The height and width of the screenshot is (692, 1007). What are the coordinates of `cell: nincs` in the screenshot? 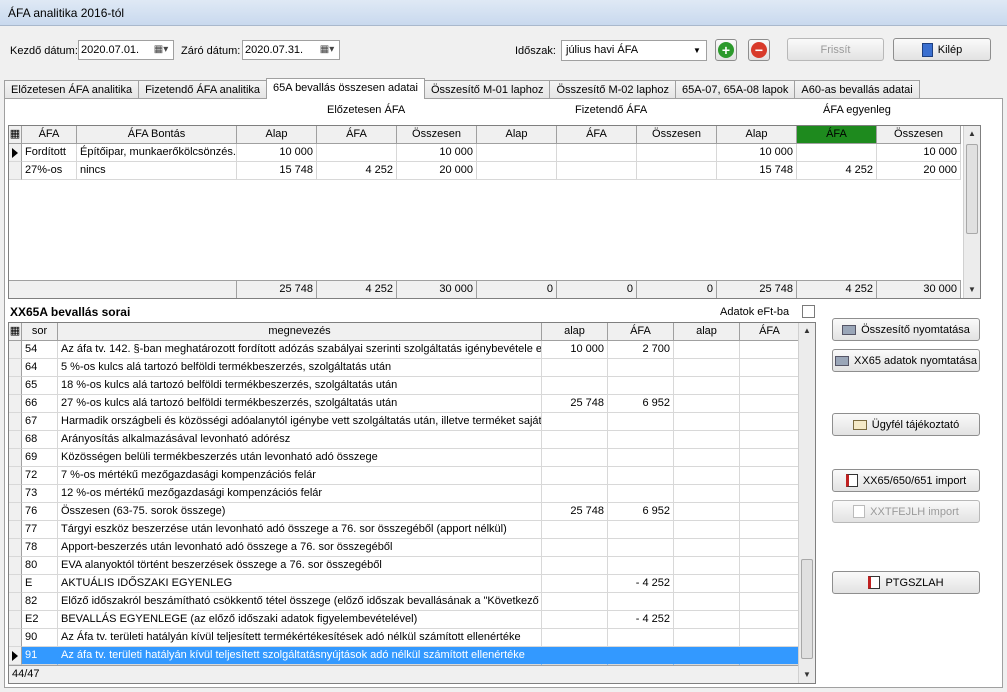 It's located at (157, 171).